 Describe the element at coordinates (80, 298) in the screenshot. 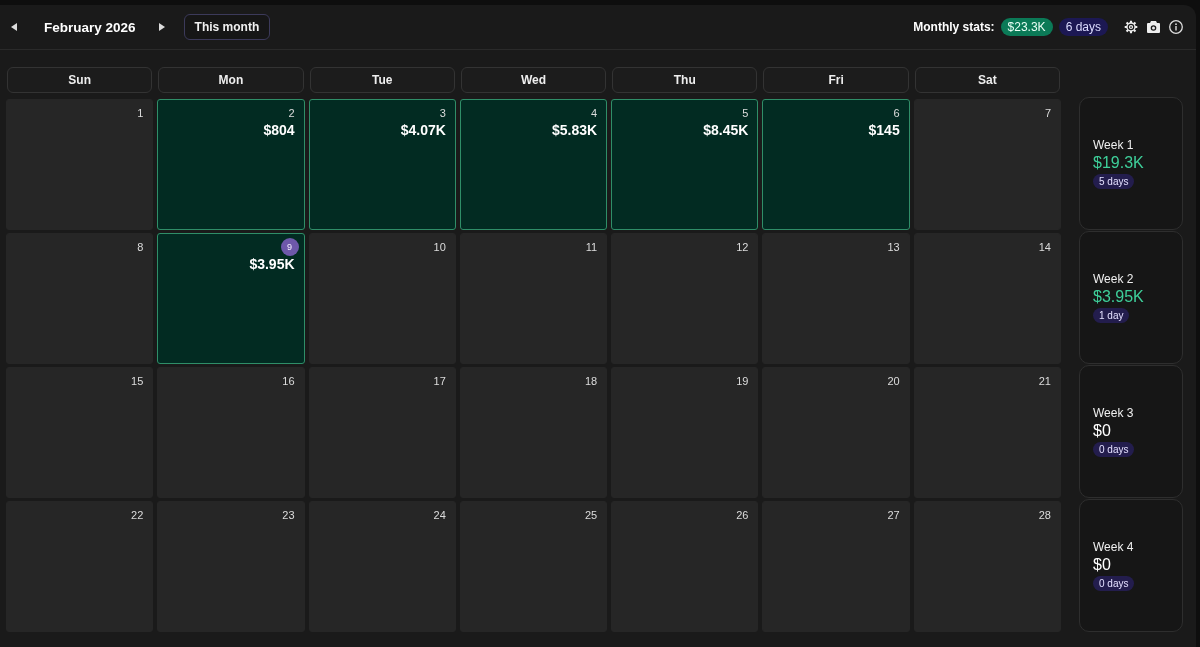

I see `day-cell: 8` at that location.